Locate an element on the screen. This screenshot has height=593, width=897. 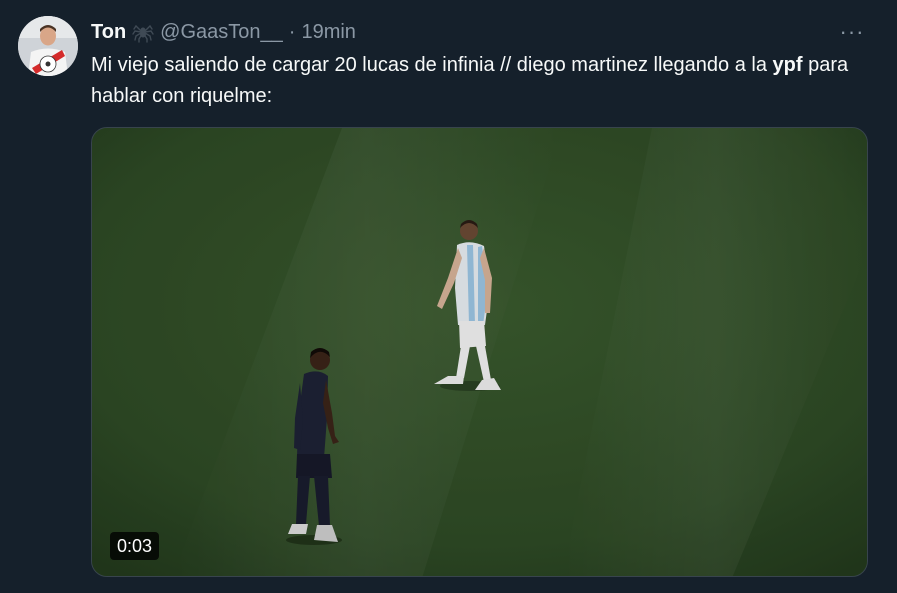
more-horizontal-icon: ··· is located at coordinates (852, 31).